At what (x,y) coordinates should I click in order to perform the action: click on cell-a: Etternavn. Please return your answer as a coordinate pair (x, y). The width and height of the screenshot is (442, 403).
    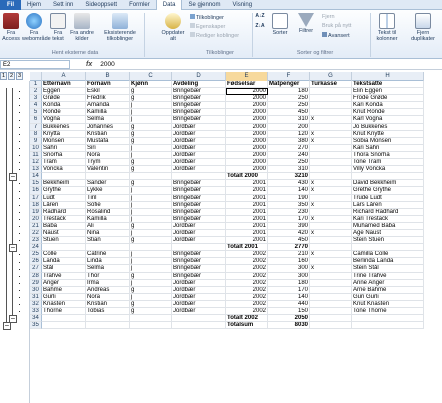
    Looking at the image, I should click on (64, 85).